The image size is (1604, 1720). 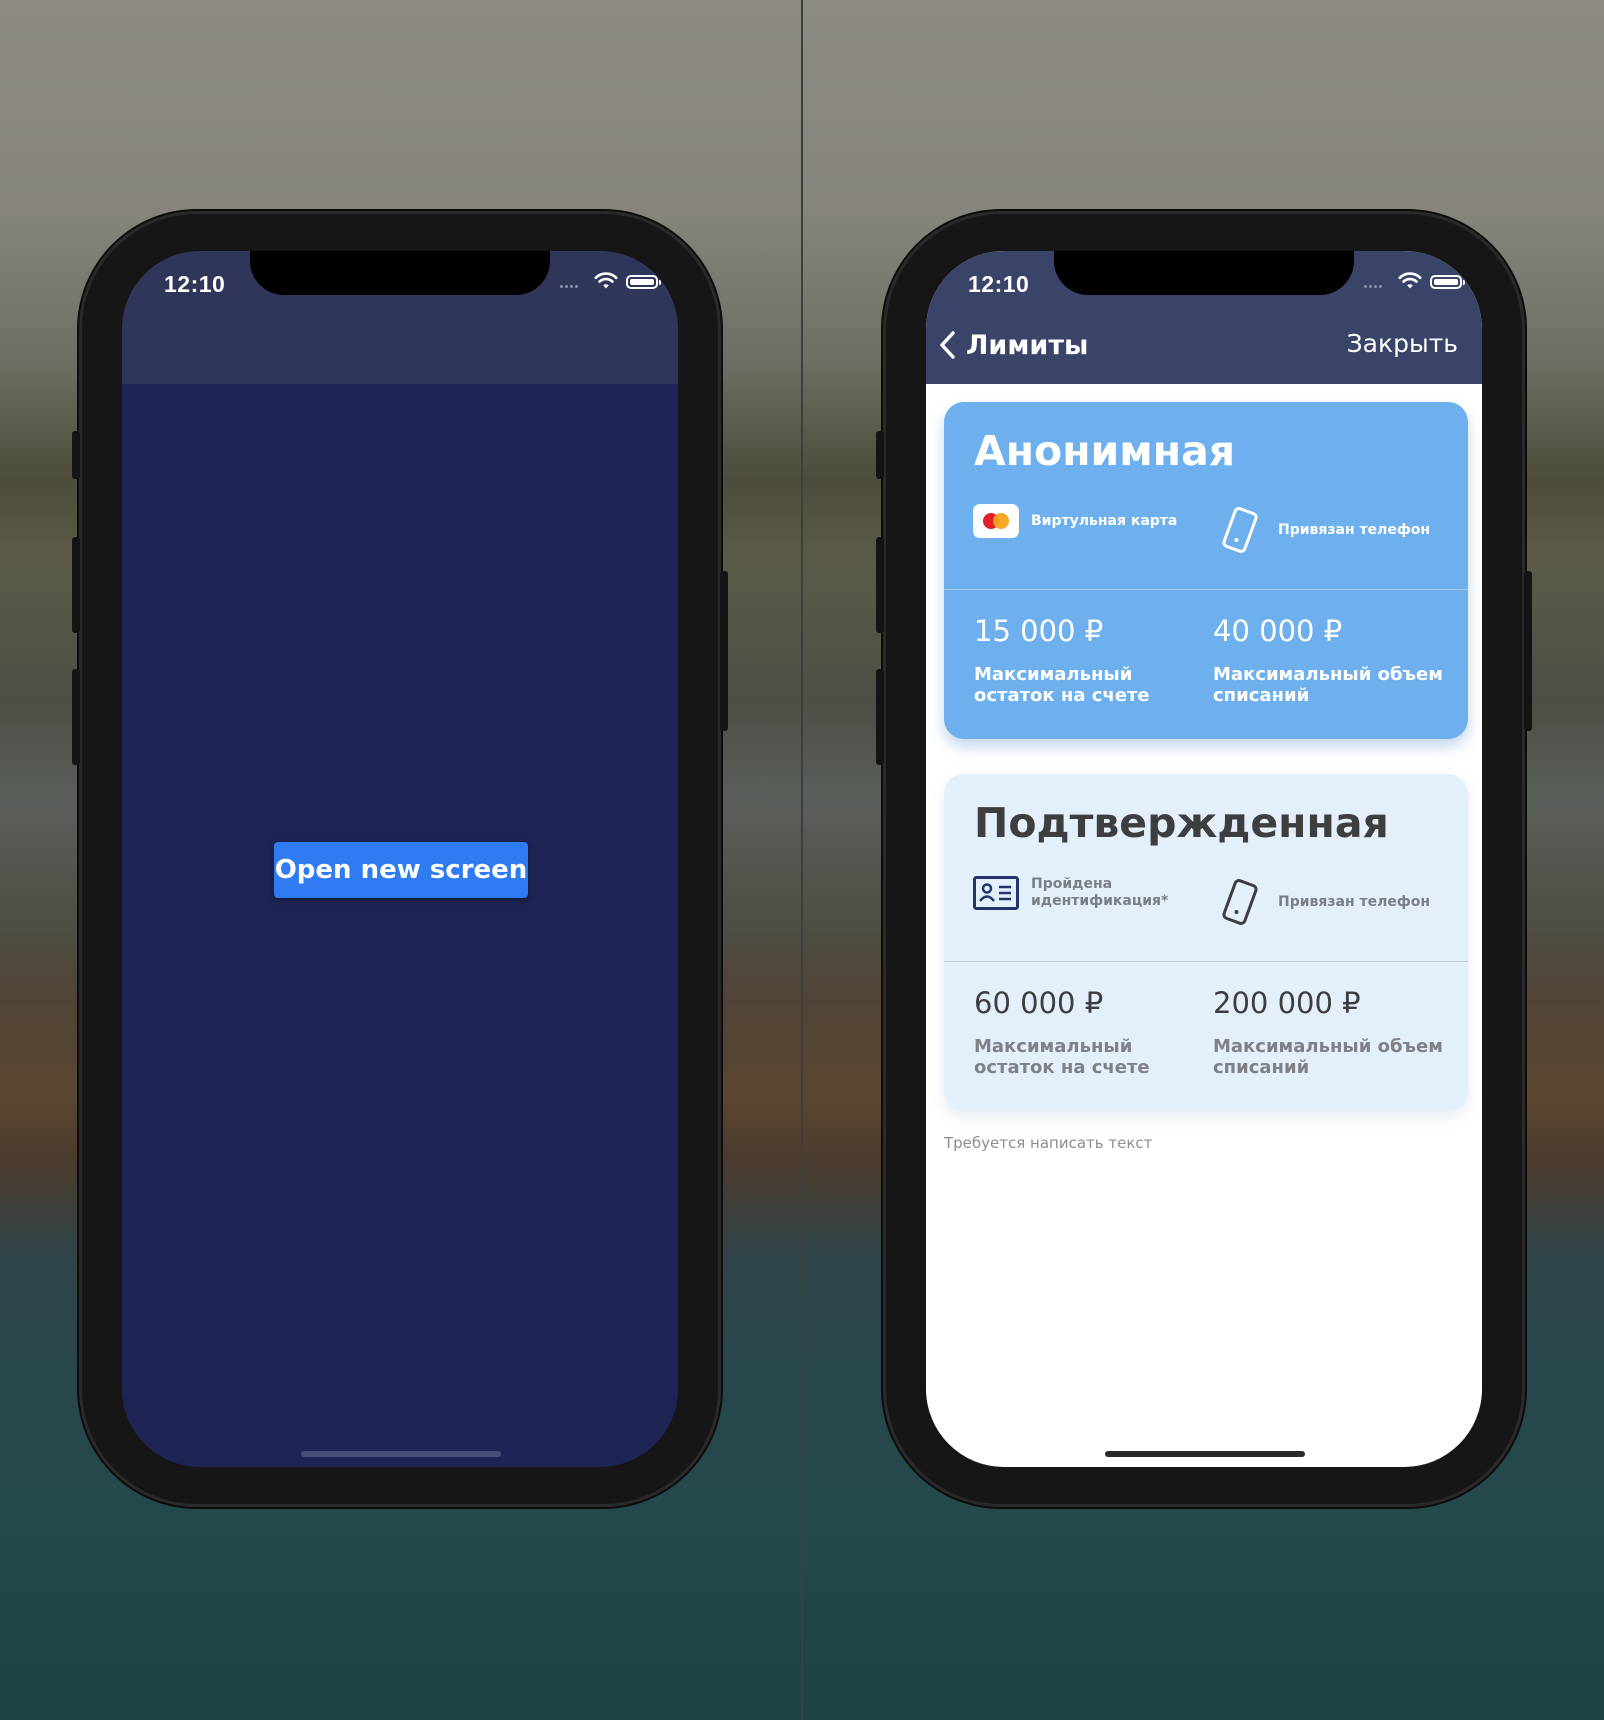 I want to click on limit-amount: 60 000 ₽, so click(x=1039, y=1003).